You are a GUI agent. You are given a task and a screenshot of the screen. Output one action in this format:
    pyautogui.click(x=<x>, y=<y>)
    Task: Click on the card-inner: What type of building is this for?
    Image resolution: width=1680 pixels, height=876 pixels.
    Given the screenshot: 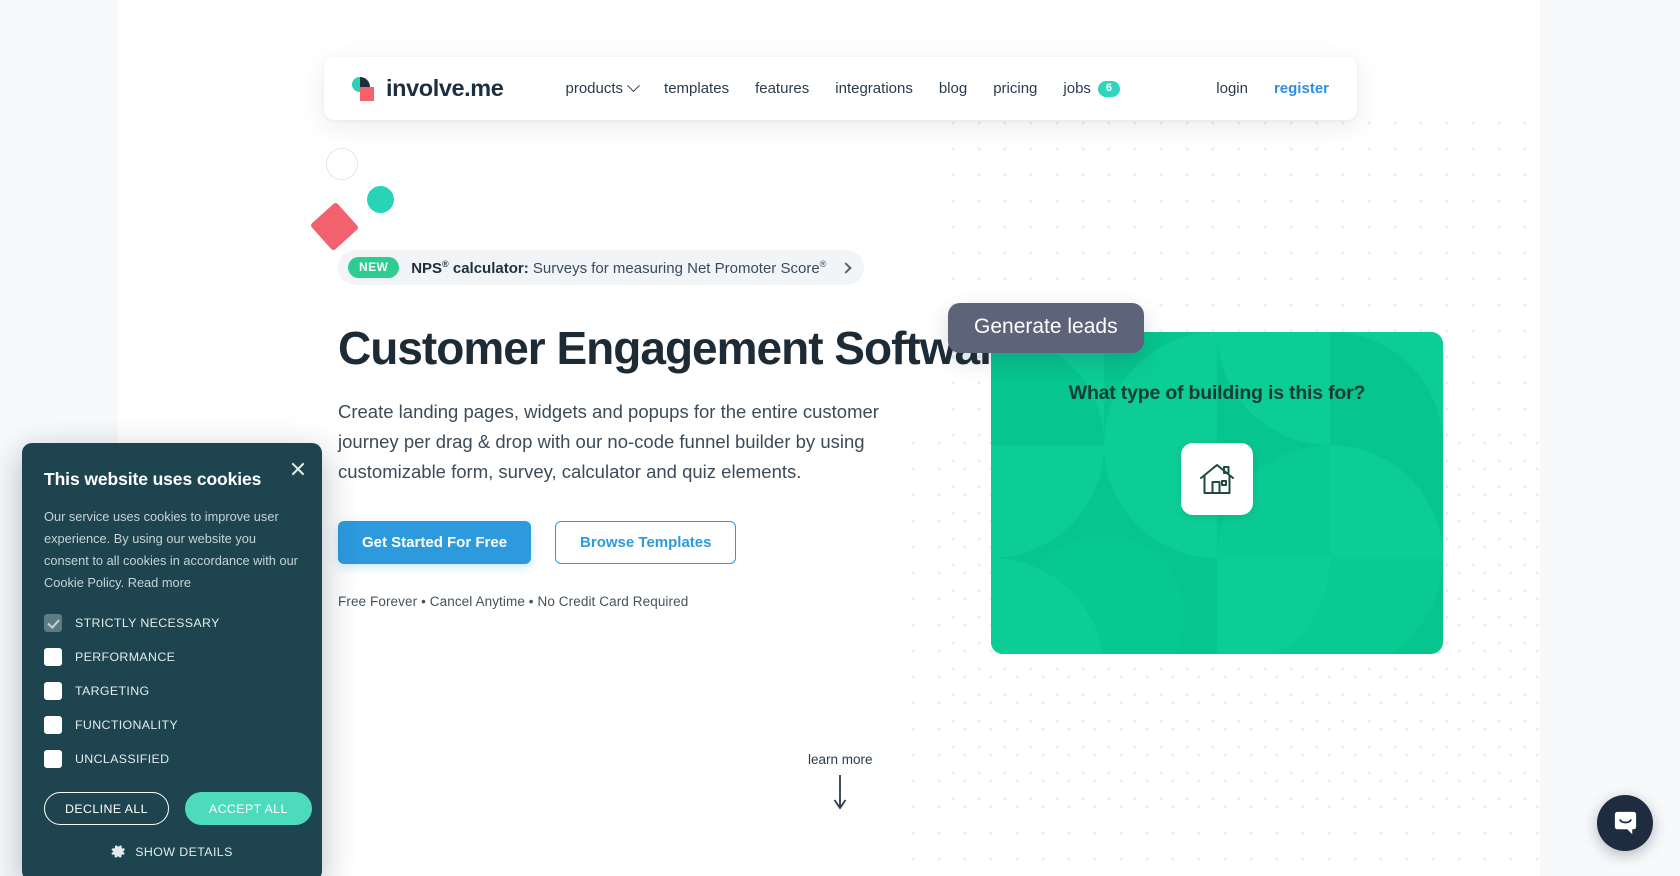 What is the action you would take?
    pyautogui.click(x=1217, y=493)
    